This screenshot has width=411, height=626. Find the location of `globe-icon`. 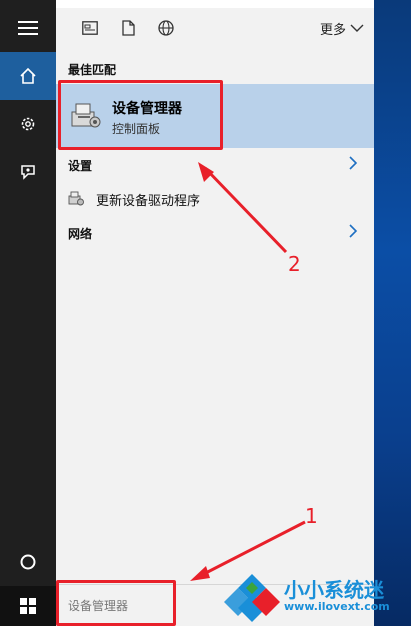

globe-icon is located at coordinates (166, 28).